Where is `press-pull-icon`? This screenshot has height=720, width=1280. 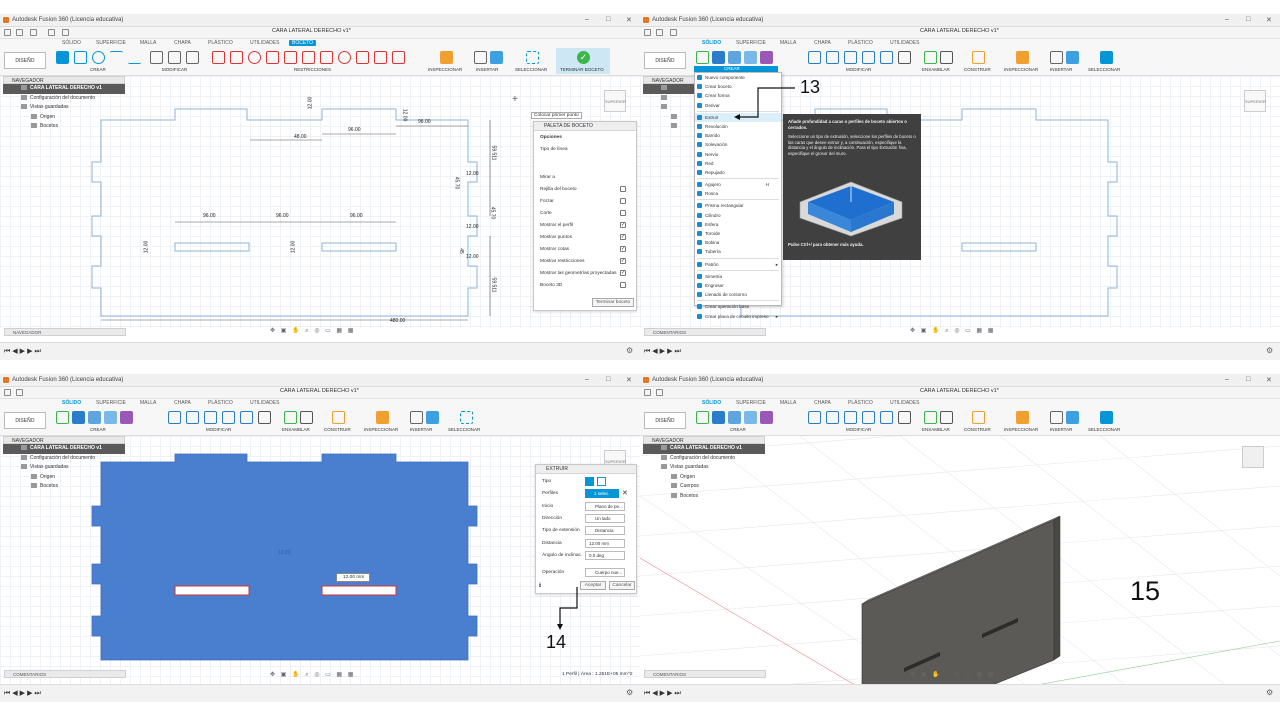
press-pull-icon is located at coordinates (814, 57).